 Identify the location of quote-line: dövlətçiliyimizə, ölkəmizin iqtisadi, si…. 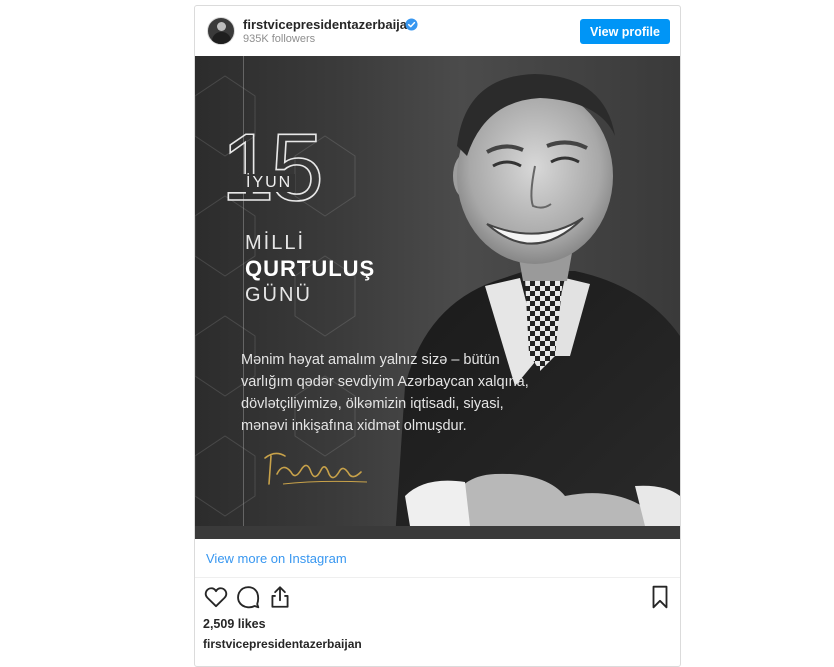
(372, 404).